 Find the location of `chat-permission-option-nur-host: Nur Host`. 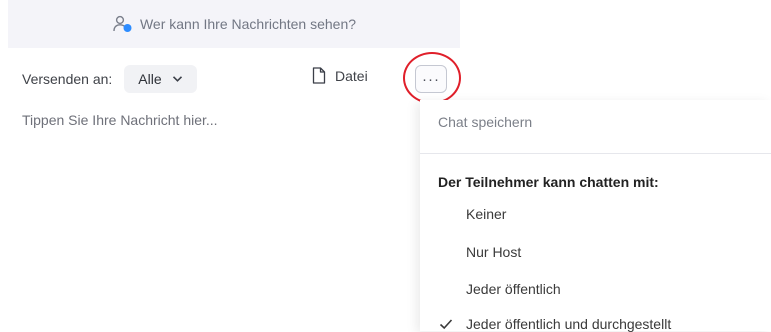

chat-permission-option-nur-host: Nur Host is located at coordinates (493, 252).